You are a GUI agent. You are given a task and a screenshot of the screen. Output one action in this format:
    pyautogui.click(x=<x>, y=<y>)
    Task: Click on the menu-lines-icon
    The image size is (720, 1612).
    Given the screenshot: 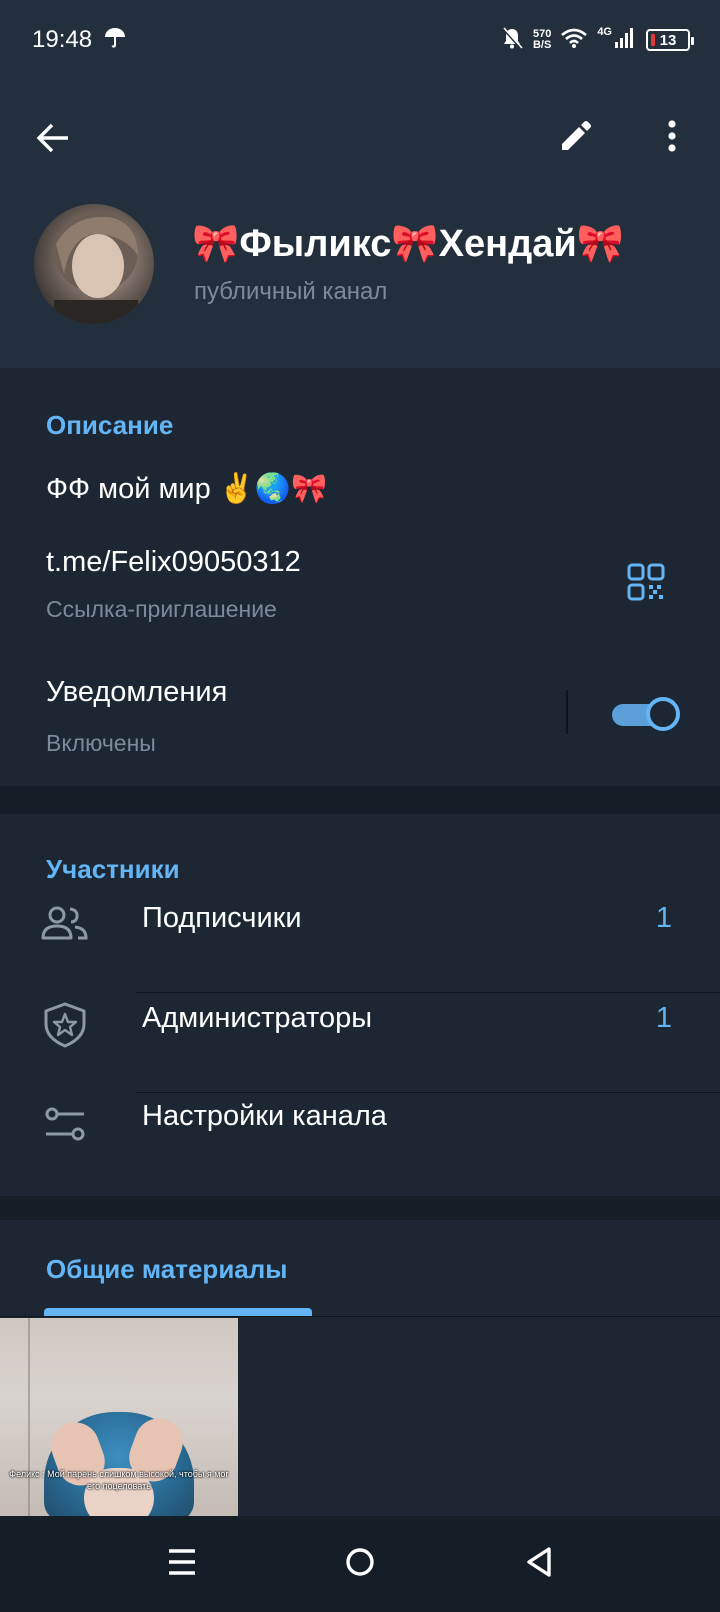 What is the action you would take?
    pyautogui.click(x=182, y=1562)
    